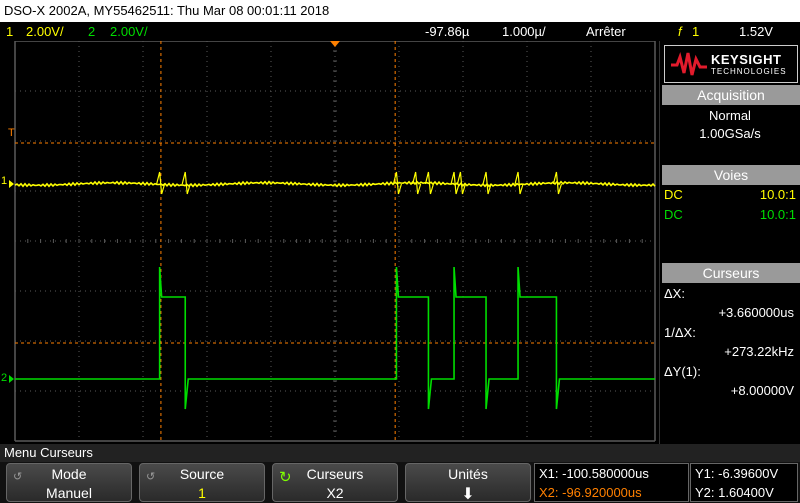 The height and width of the screenshot is (503, 800). Describe the element at coordinates (335, 44) in the screenshot. I see `trigger-position-marker` at that location.